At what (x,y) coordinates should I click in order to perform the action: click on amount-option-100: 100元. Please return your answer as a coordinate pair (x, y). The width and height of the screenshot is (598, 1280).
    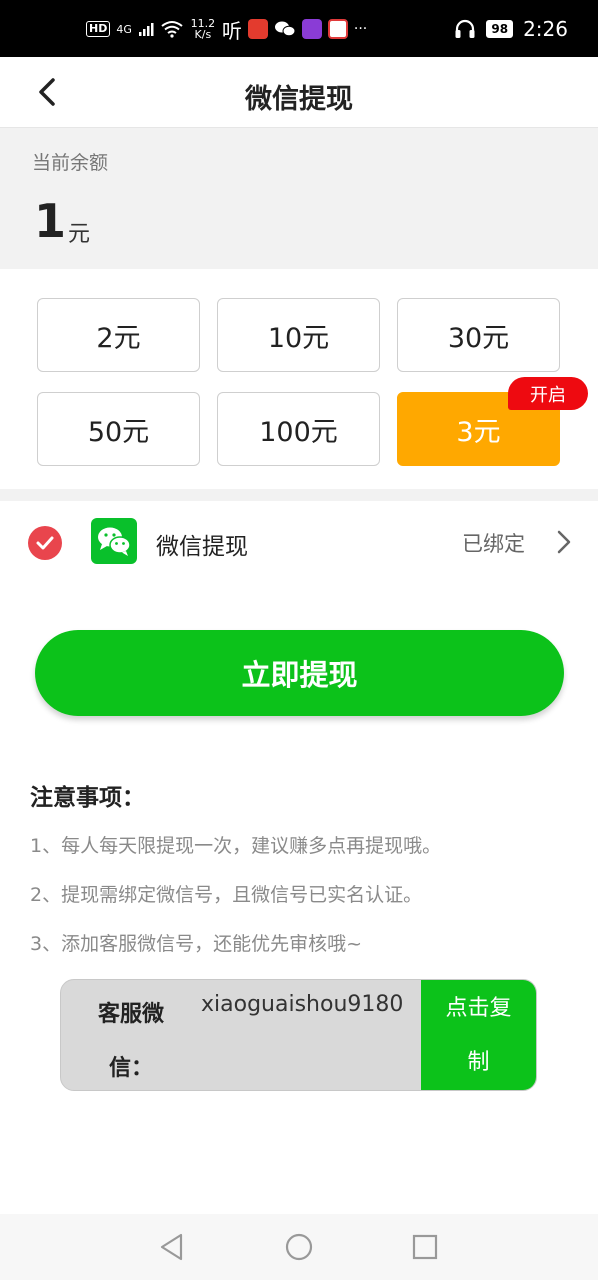
    Looking at the image, I should click on (298, 429).